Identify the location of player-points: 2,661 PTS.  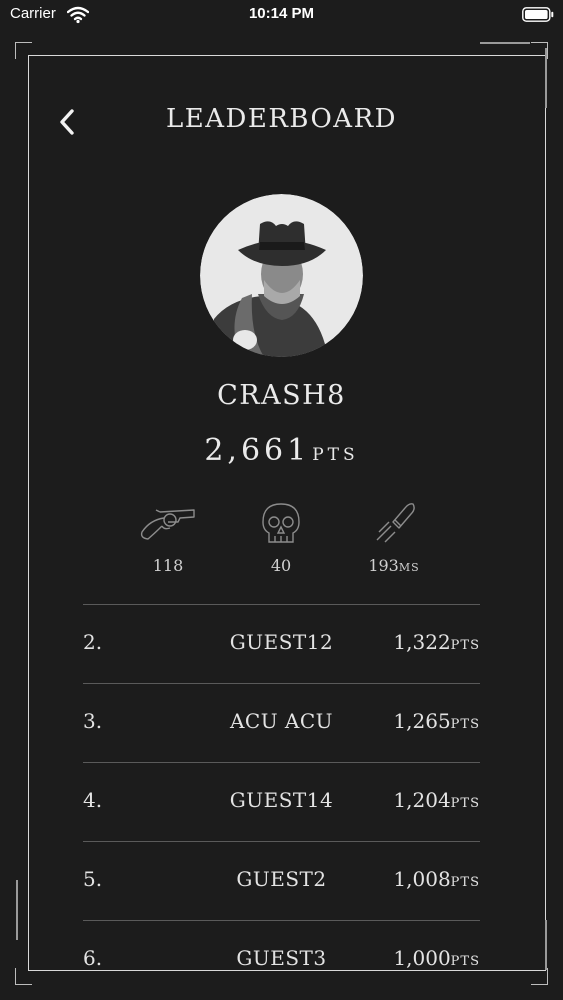
(281, 450).